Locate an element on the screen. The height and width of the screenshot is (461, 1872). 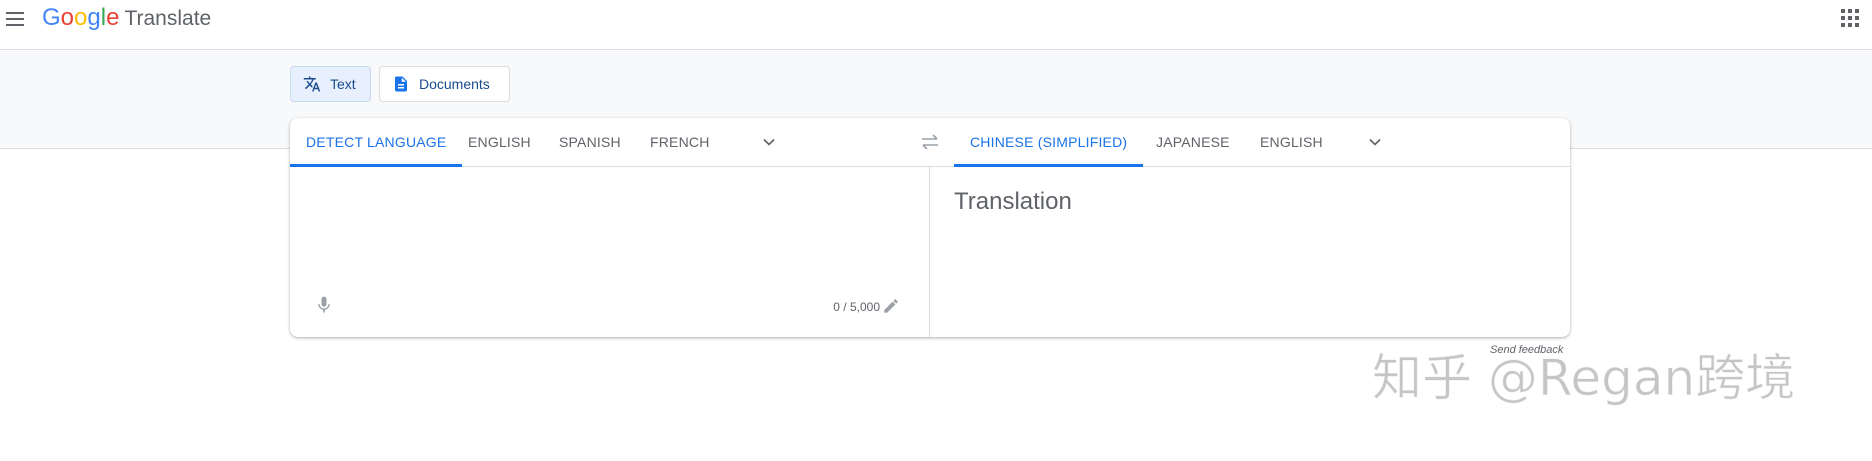
logo-letter: G is located at coordinates (51, 17).